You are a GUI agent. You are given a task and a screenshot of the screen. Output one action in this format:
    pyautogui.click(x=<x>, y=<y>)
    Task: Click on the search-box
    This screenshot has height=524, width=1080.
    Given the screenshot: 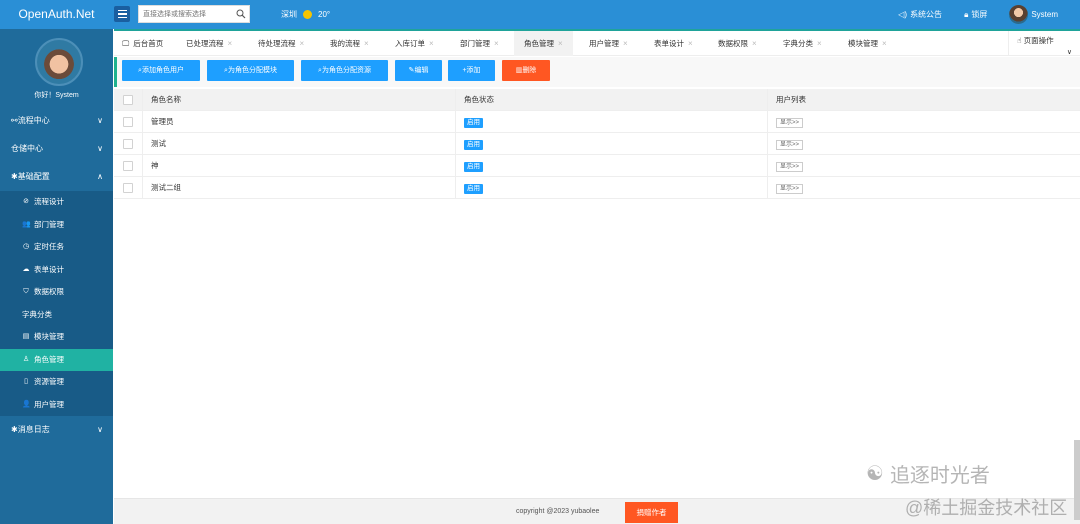 What is the action you would take?
    pyautogui.click(x=194, y=14)
    